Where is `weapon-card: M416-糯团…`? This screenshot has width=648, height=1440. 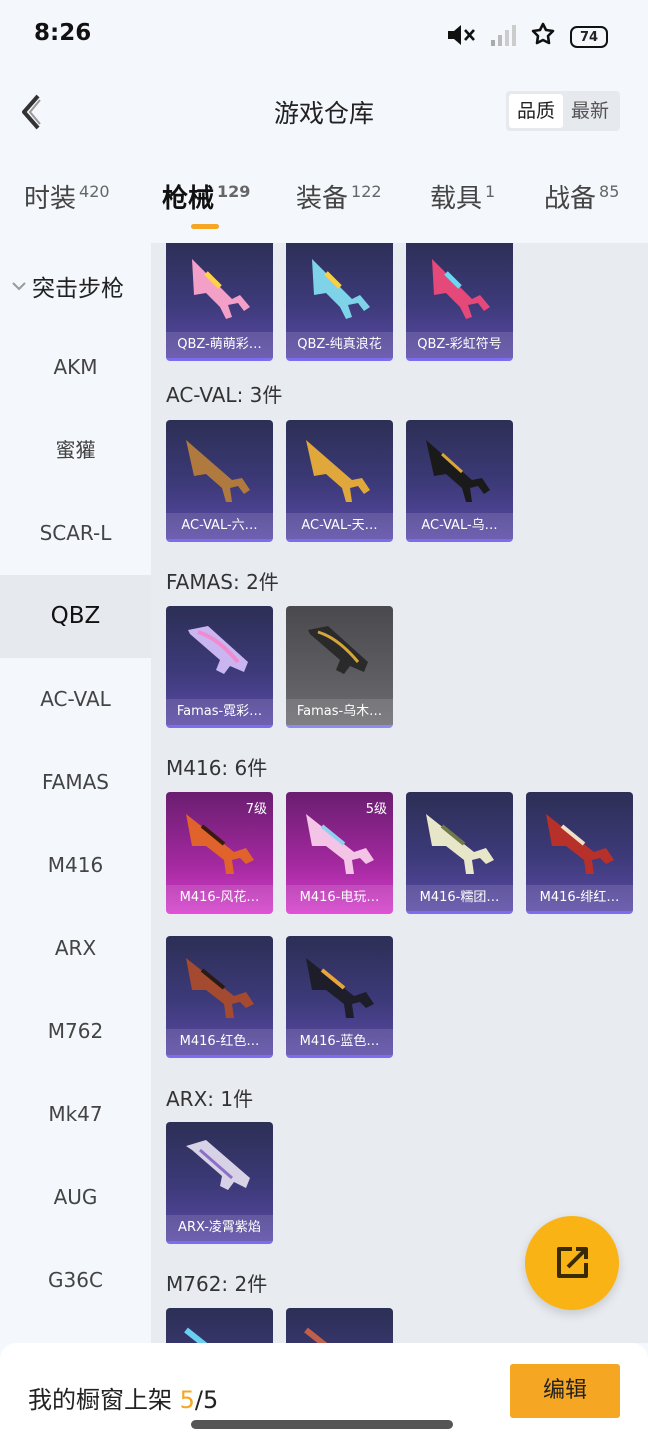
weapon-card: M416-糯团… is located at coordinates (459, 853).